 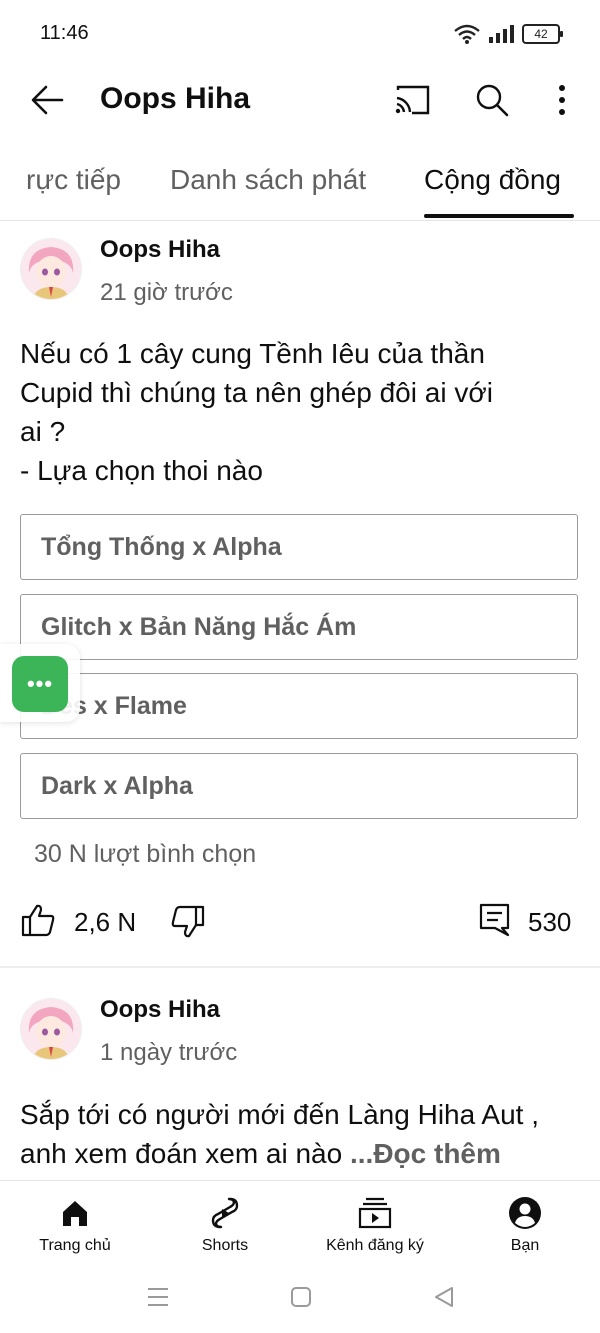 I want to click on nav-you: Bạn, so click(x=525, y=1227).